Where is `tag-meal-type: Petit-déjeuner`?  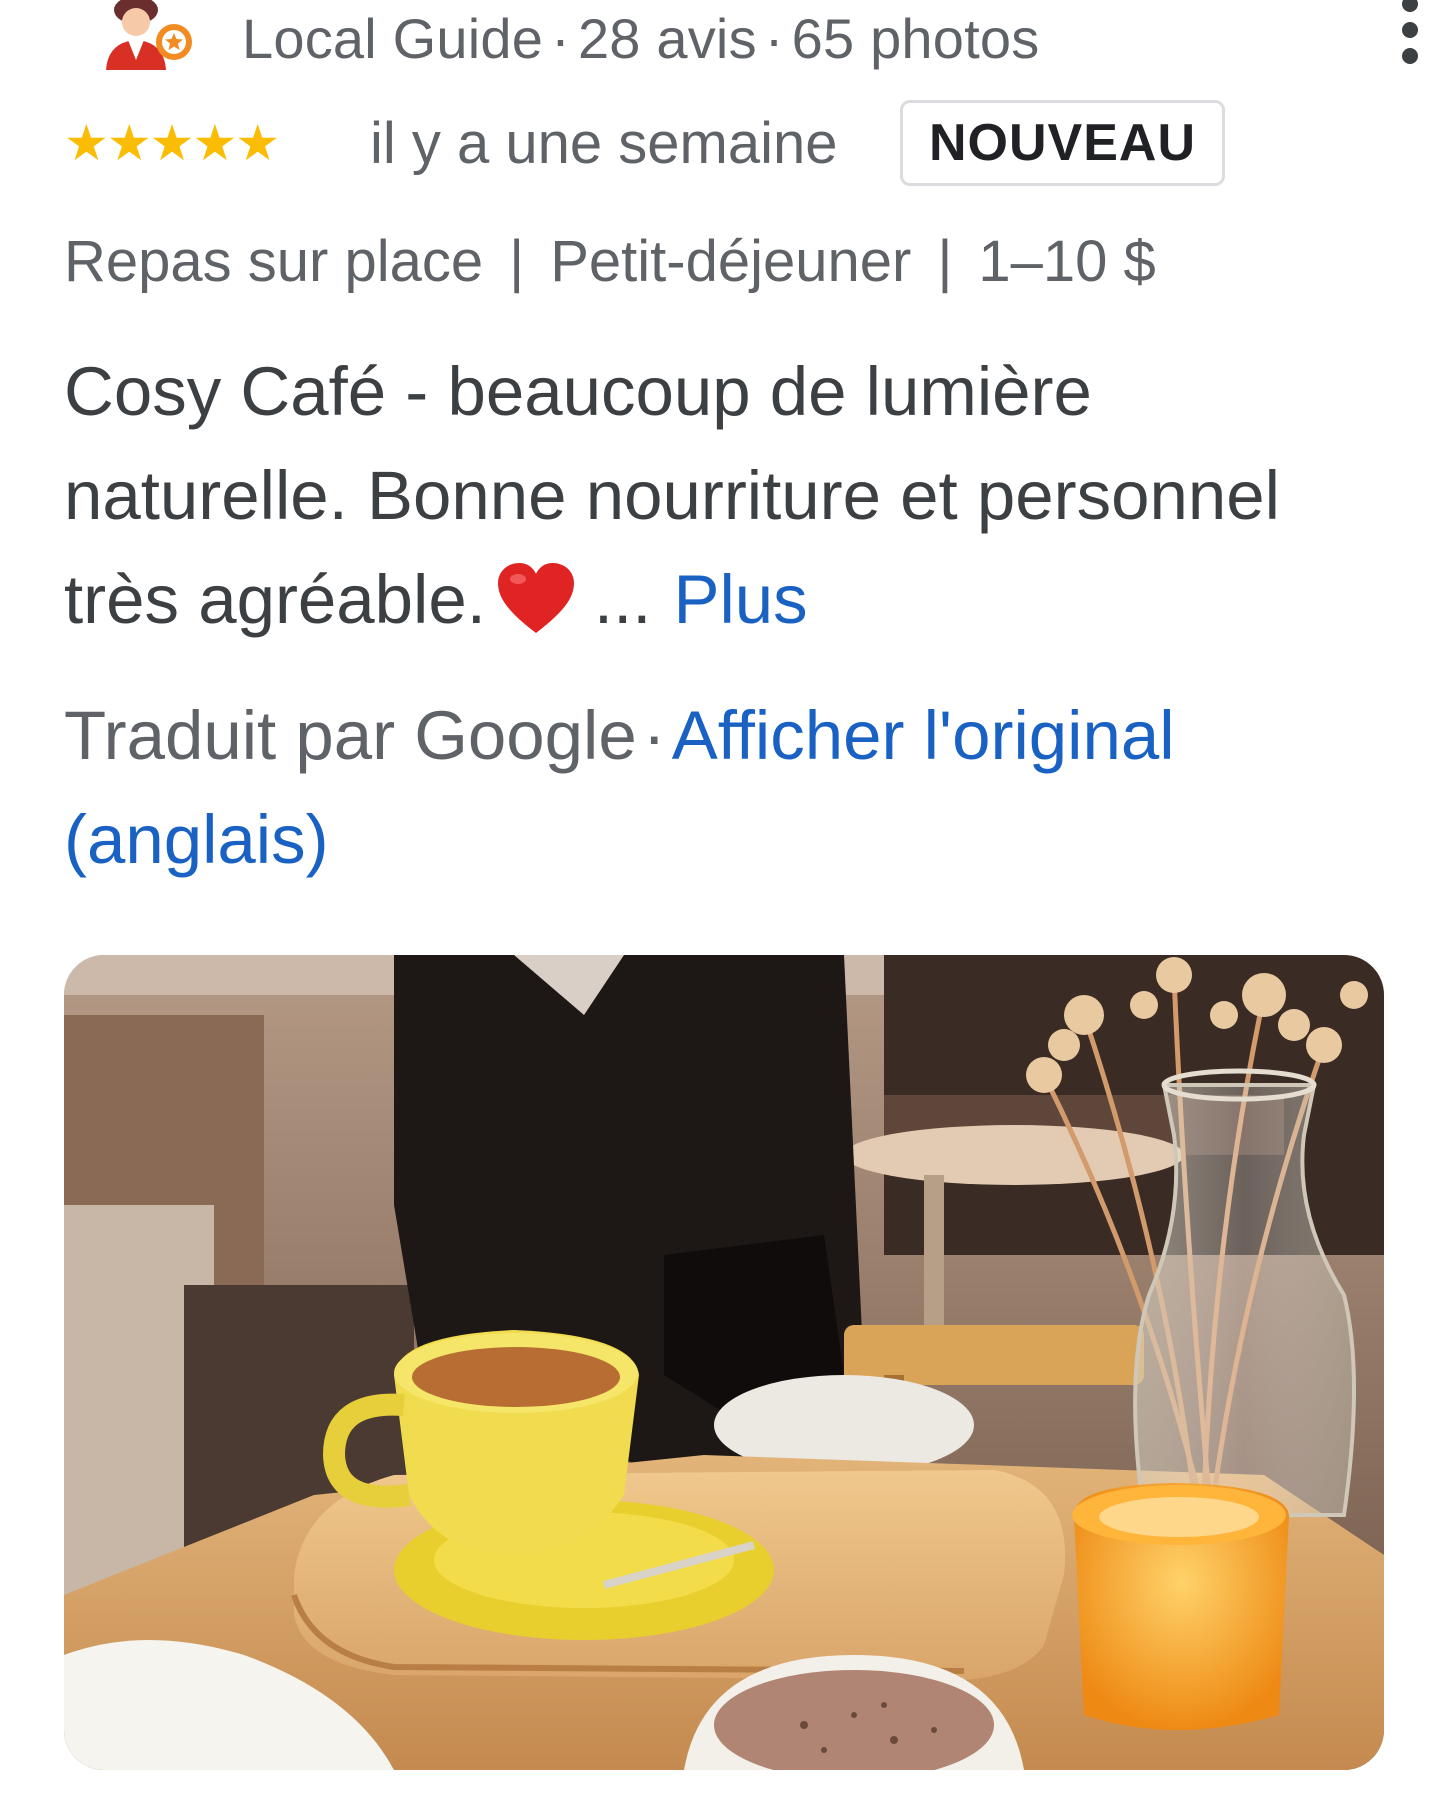 tag-meal-type: Petit-déjeuner is located at coordinates (731, 261).